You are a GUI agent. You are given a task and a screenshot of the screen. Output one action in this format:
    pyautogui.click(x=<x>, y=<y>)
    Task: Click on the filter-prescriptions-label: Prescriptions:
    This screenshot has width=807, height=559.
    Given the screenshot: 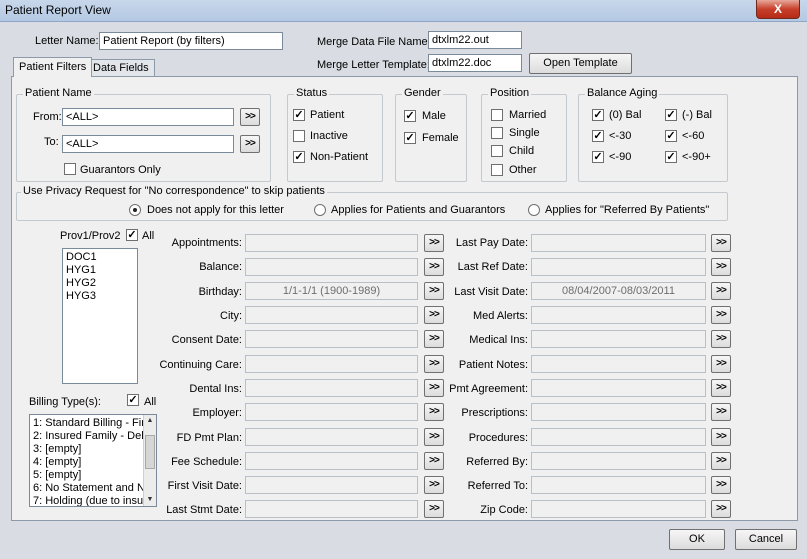 What is the action you would take?
    pyautogui.click(x=494, y=413)
    